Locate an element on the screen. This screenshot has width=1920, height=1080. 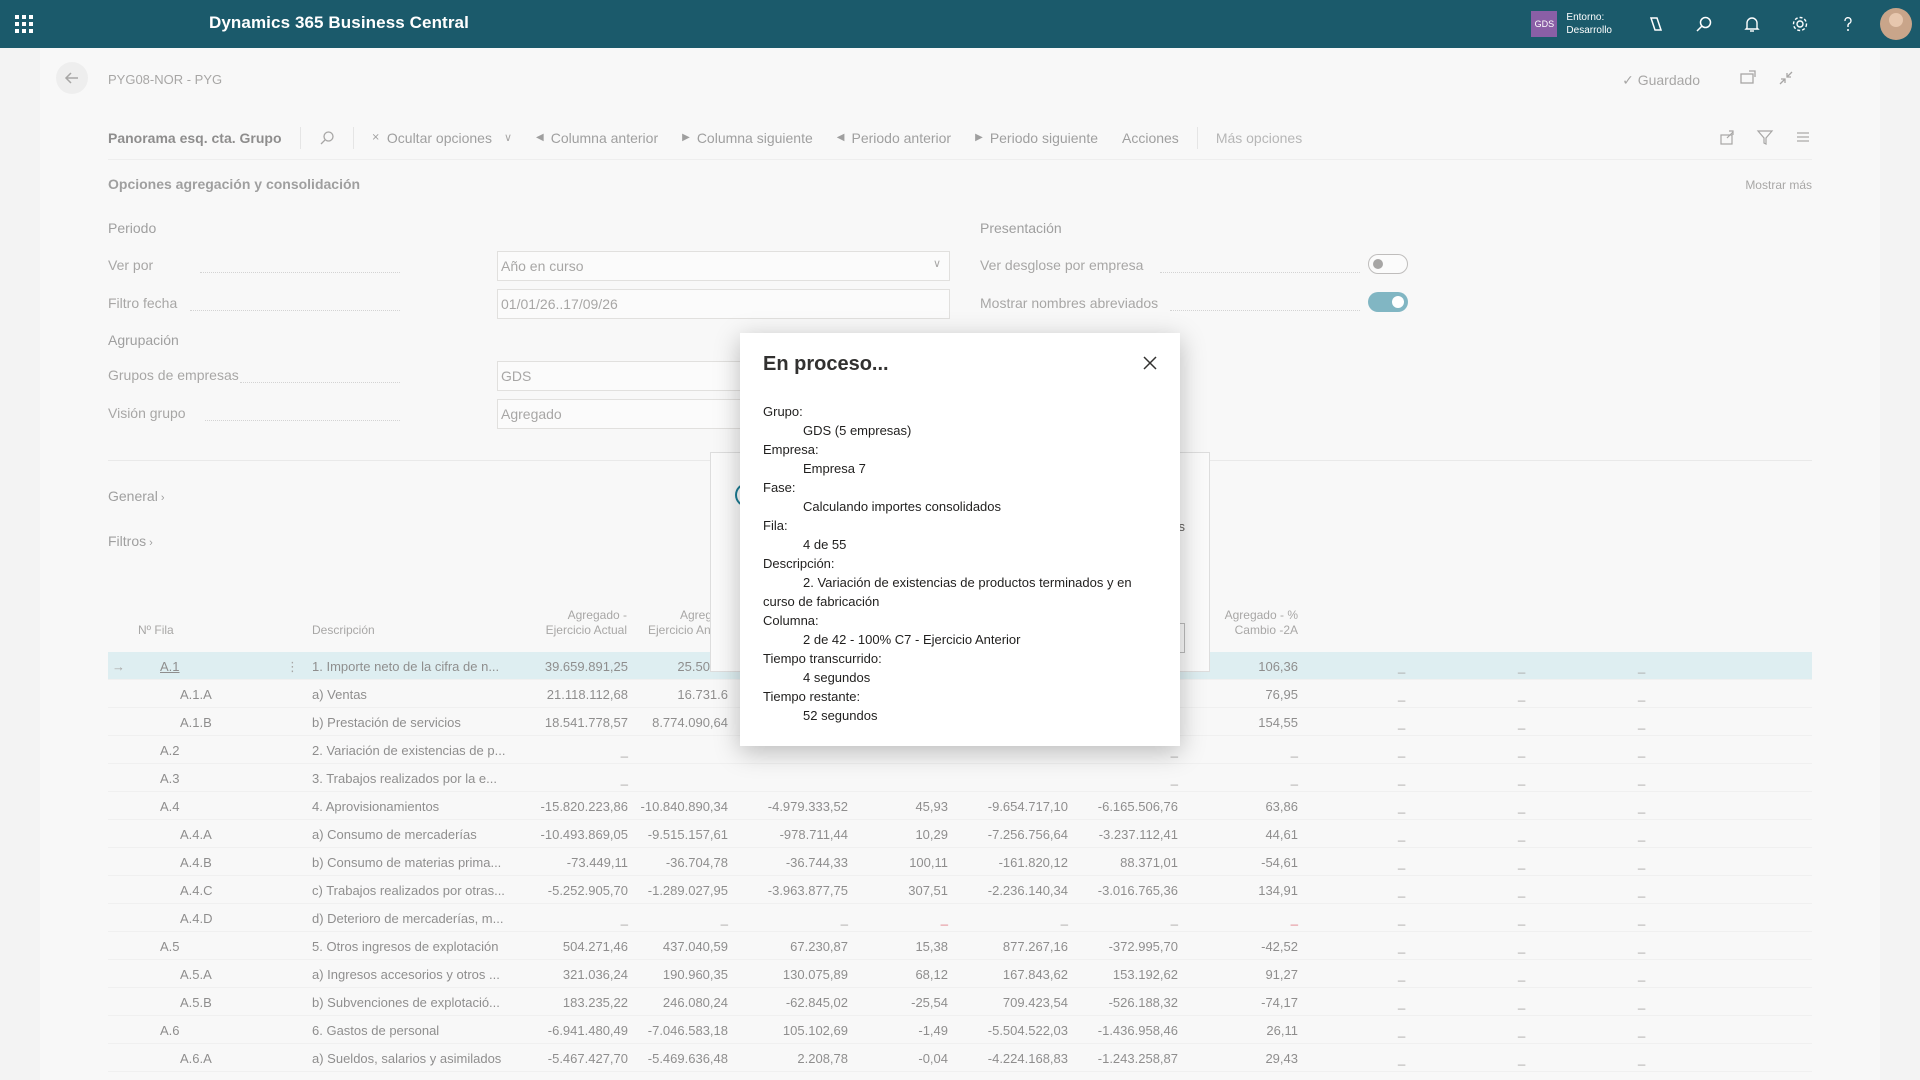
tiempo-restante-value: 52 segundos is located at coordinates (840, 715).